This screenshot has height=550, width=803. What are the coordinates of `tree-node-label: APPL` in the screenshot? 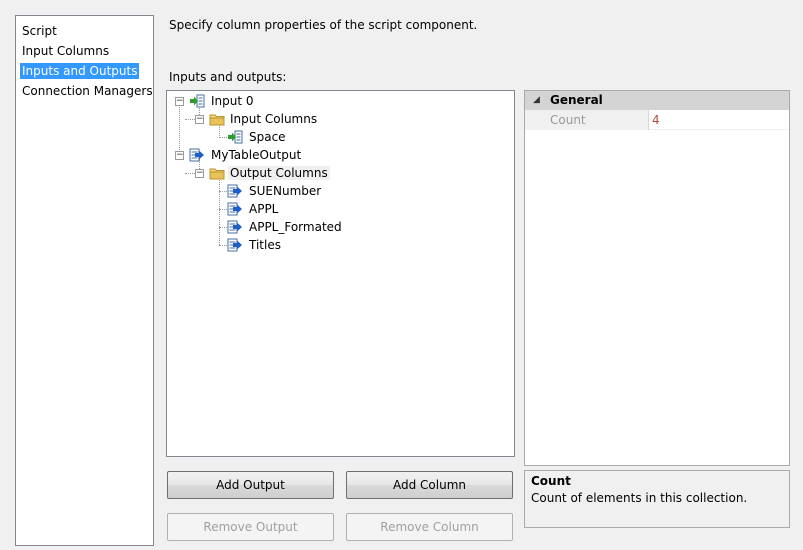 It's located at (264, 209).